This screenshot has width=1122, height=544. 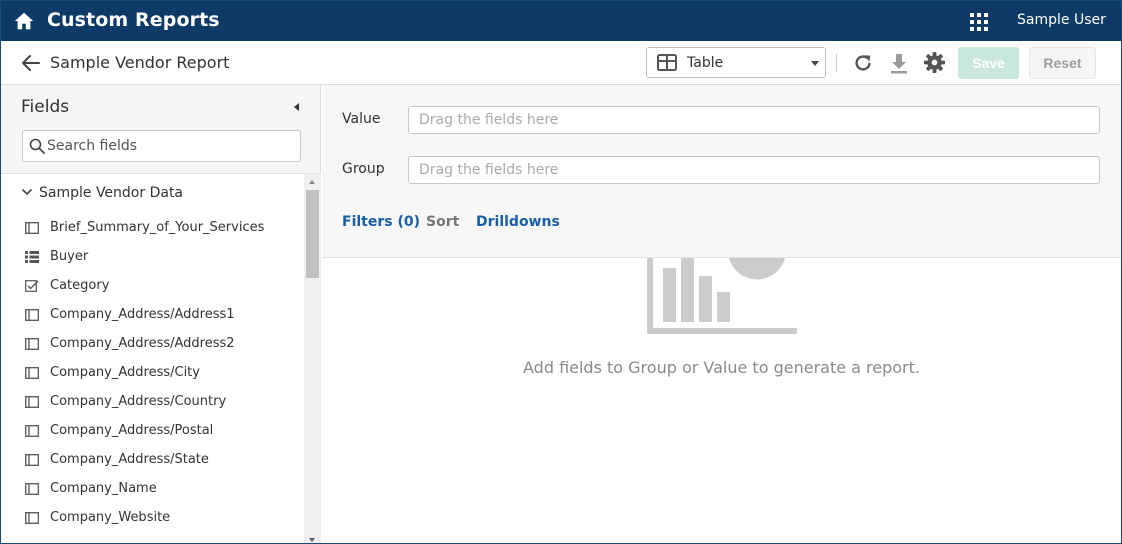 What do you see at coordinates (899, 63) in the screenshot?
I see `download-icon` at bounding box center [899, 63].